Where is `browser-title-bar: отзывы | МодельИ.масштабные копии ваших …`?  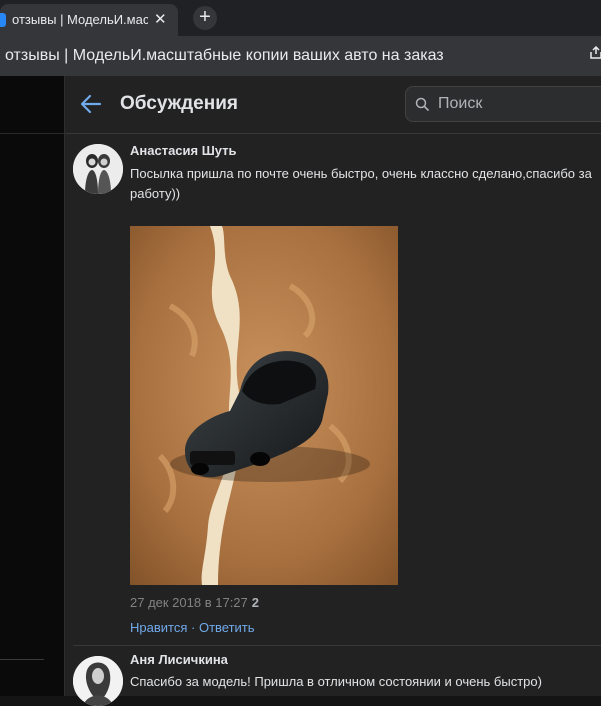 browser-title-bar: отзывы | МодельИ.масштабные копии ваших … is located at coordinates (300, 56).